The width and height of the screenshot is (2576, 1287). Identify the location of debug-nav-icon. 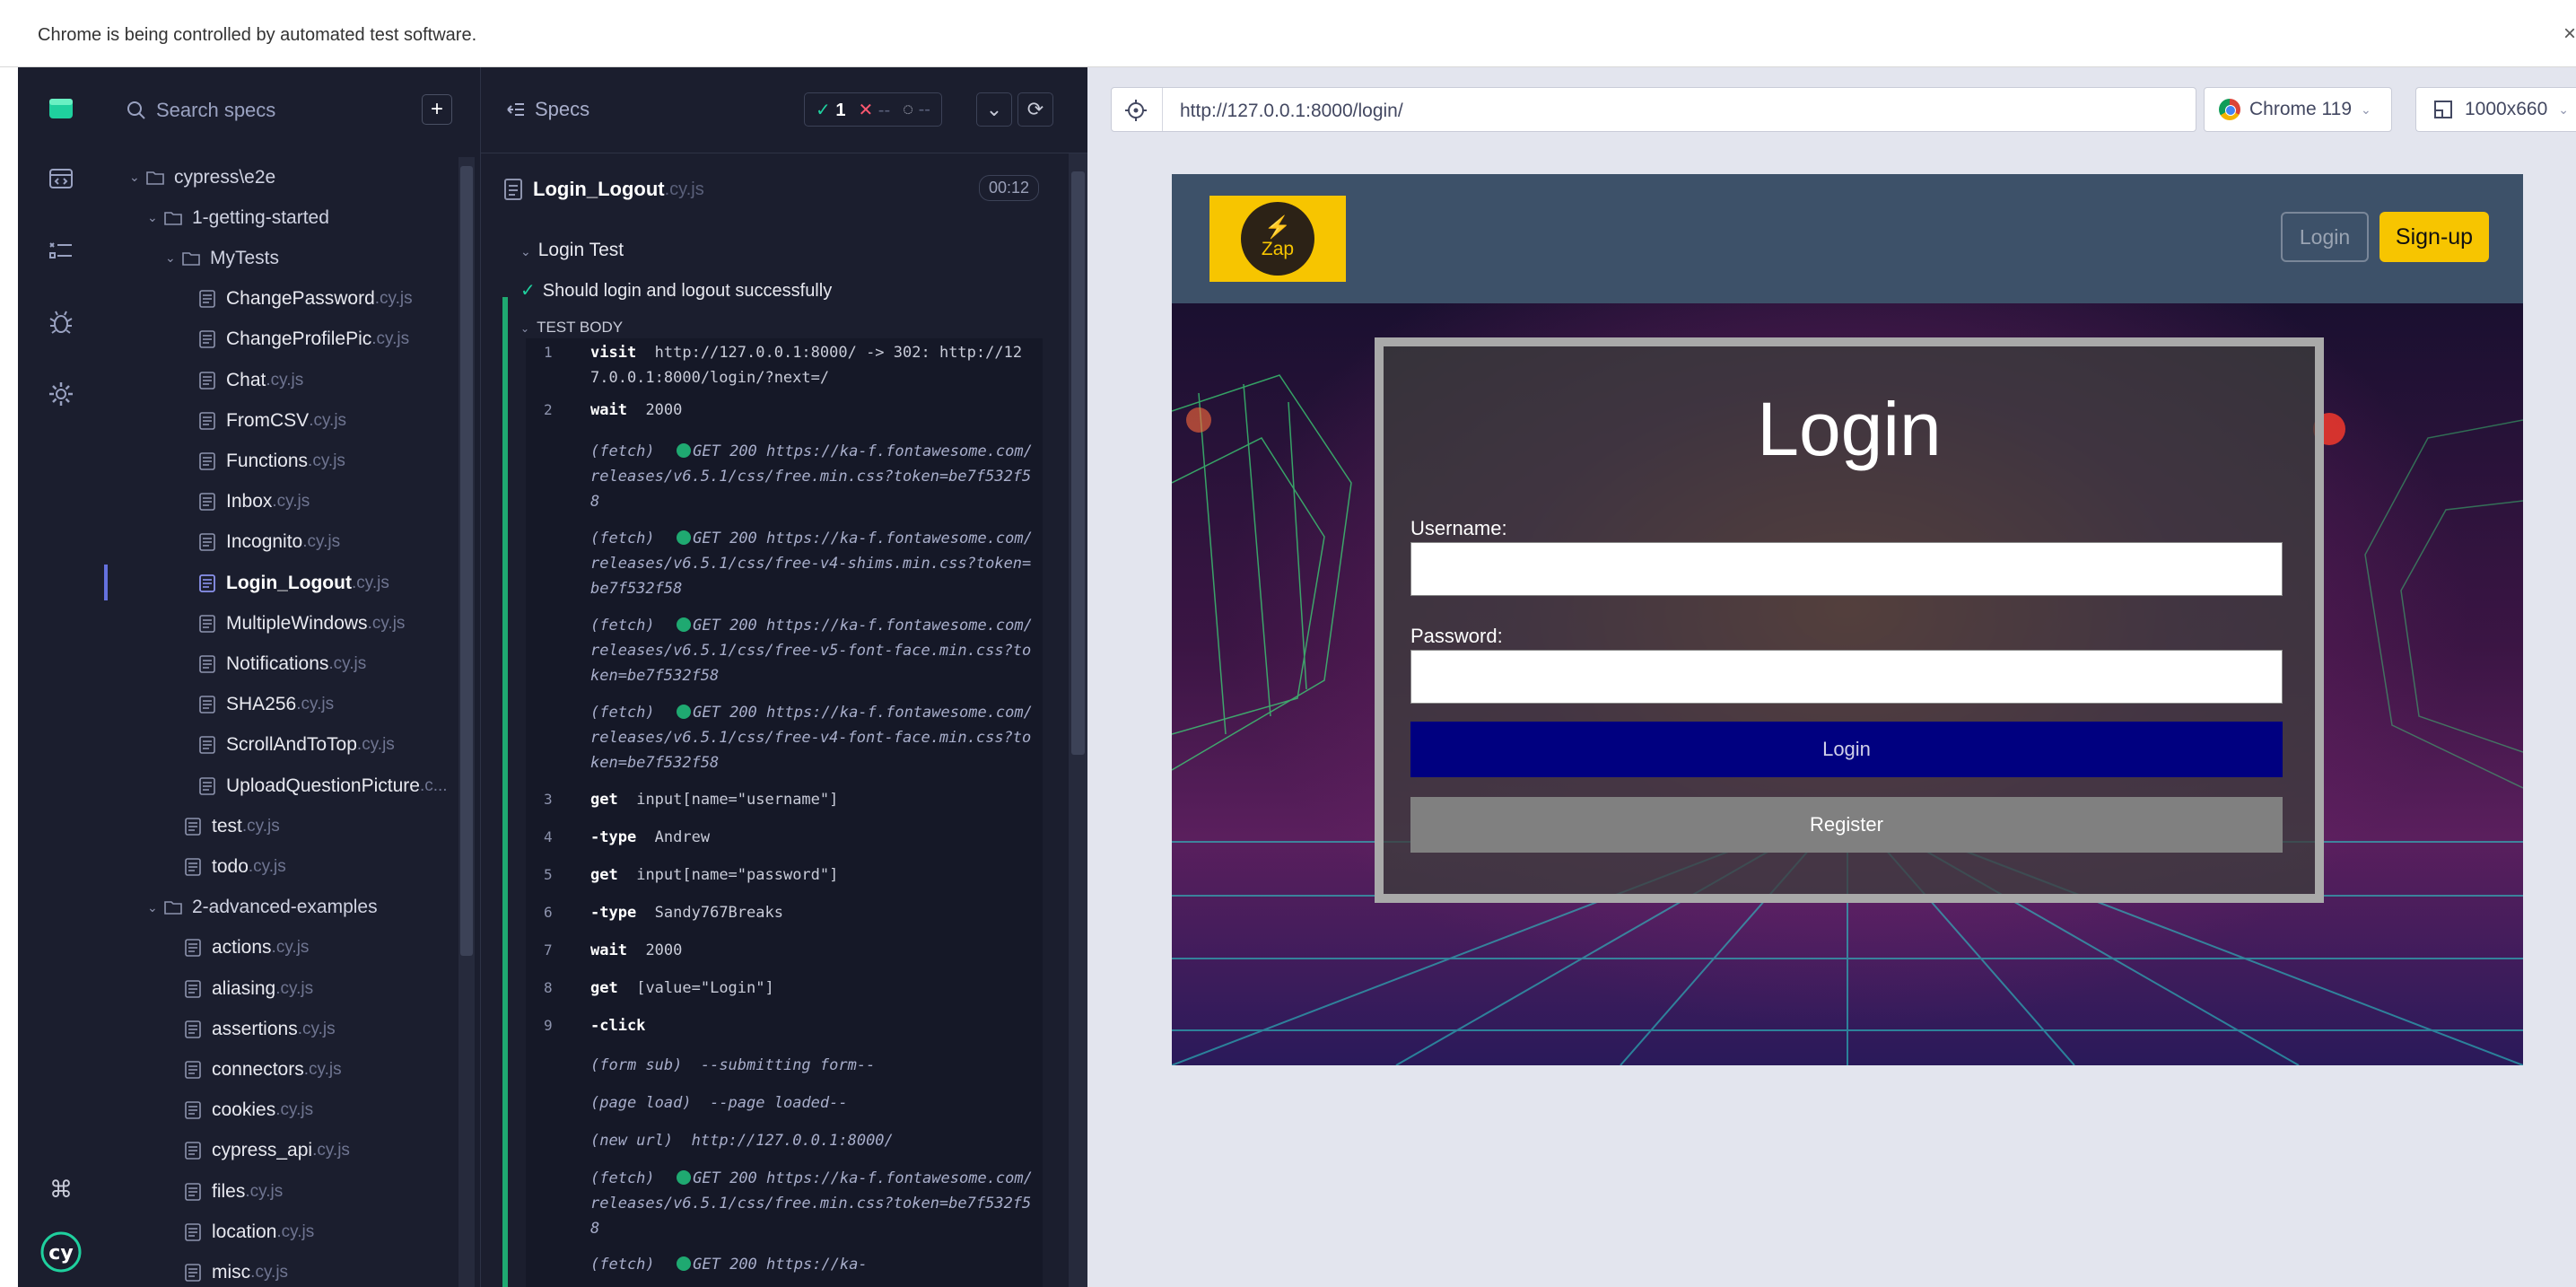
(61, 322).